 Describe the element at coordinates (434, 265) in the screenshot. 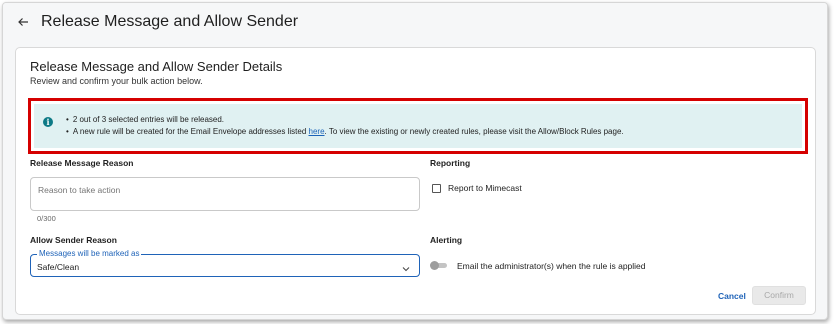

I see `toggle-knob` at that location.